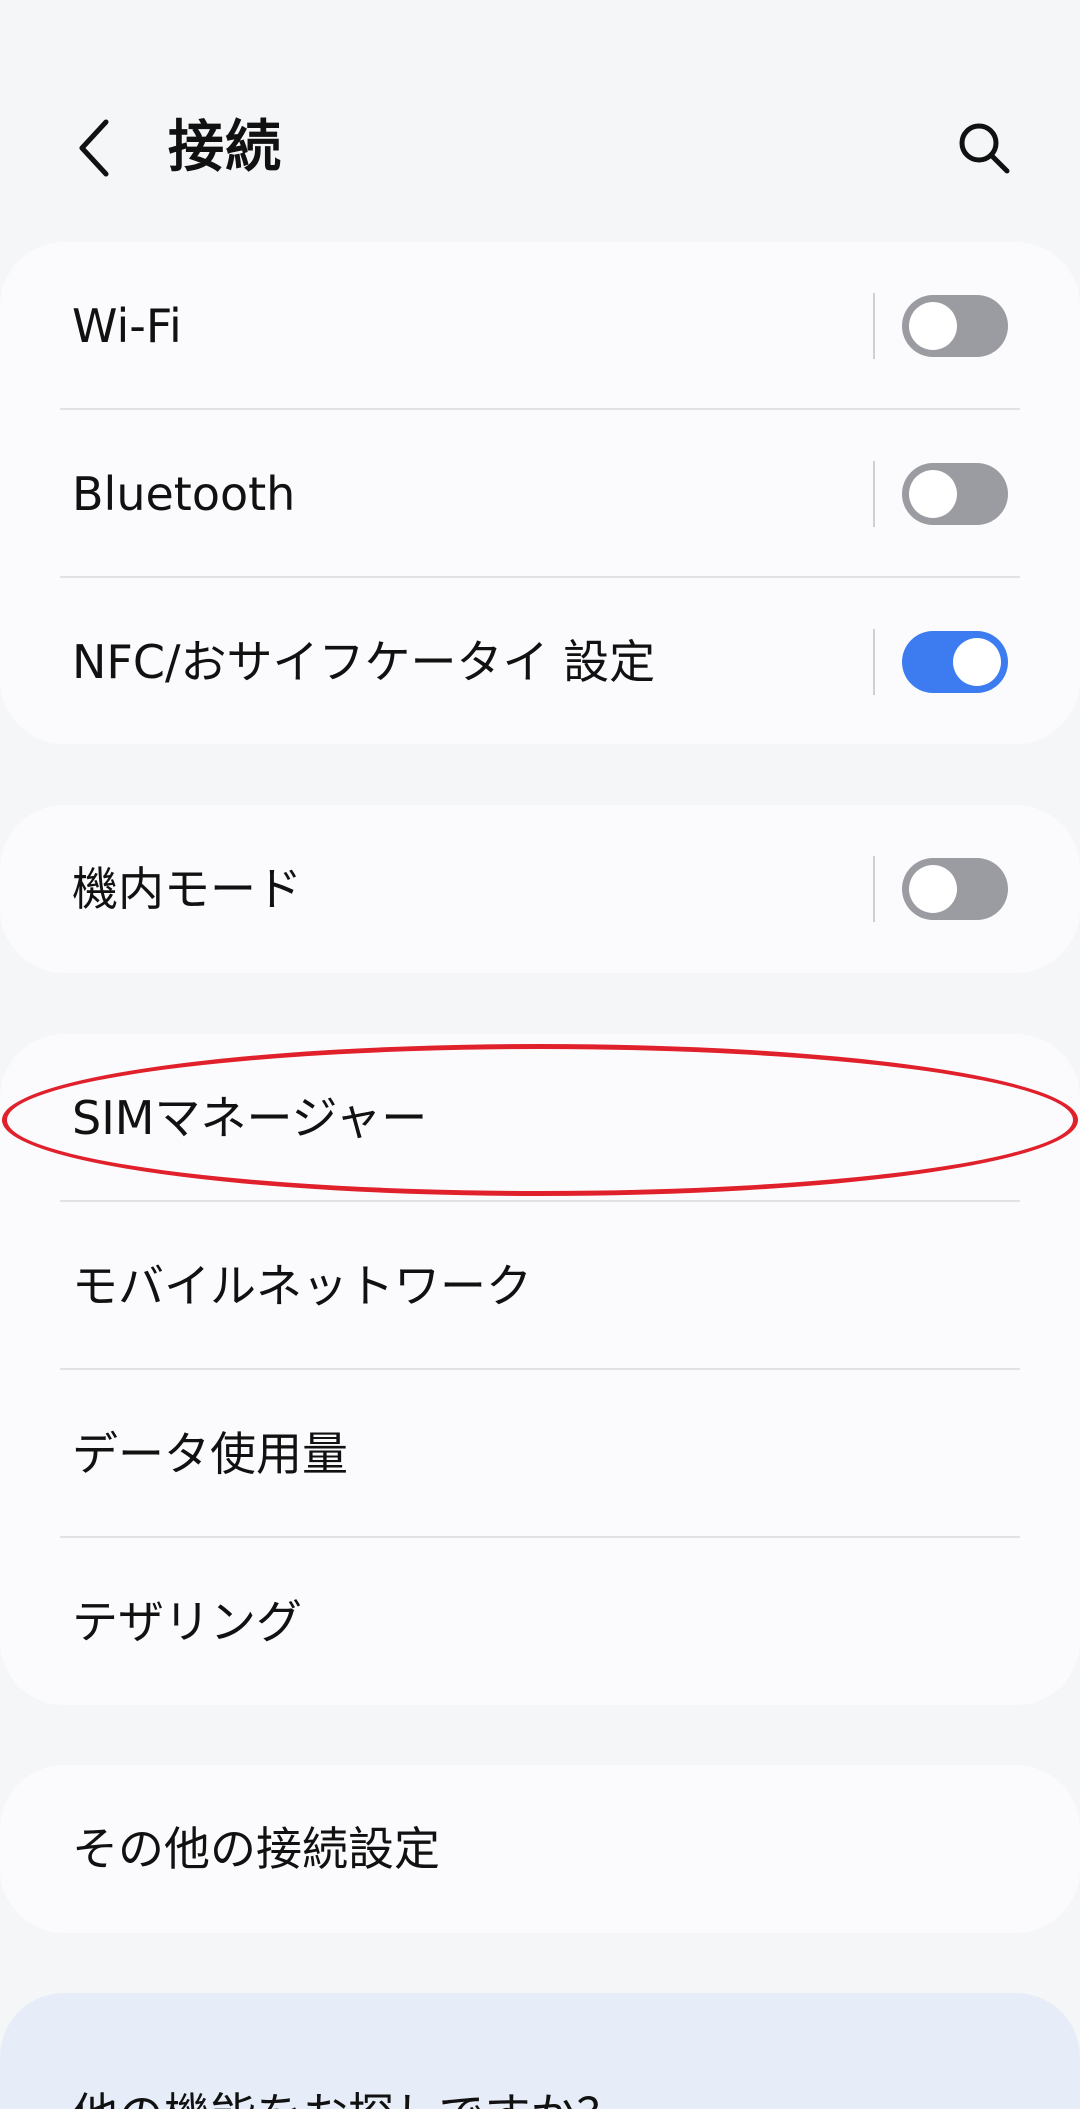  What do you see at coordinates (347, 2097) in the screenshot?
I see `suggestion-title: 他の機能をお探しですか？` at bounding box center [347, 2097].